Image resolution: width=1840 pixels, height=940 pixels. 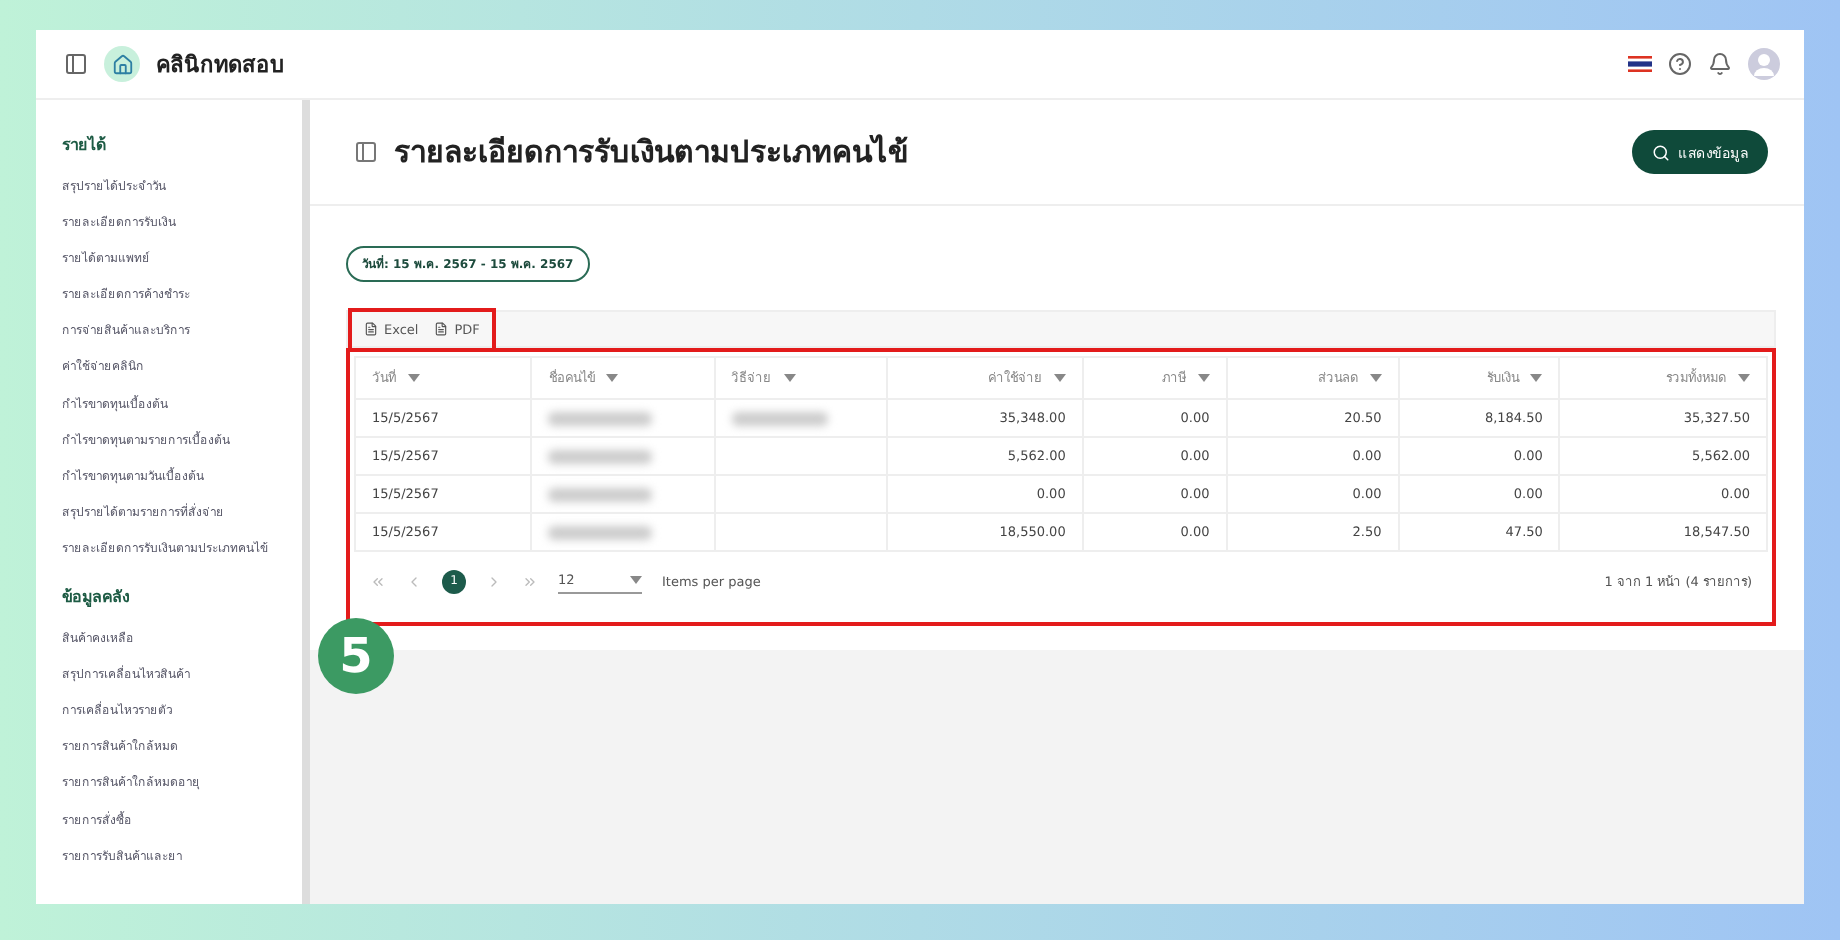 I want to click on page-title: รายละเอียดการรับเงินตามประเภทคนไข้, so click(x=651, y=153).